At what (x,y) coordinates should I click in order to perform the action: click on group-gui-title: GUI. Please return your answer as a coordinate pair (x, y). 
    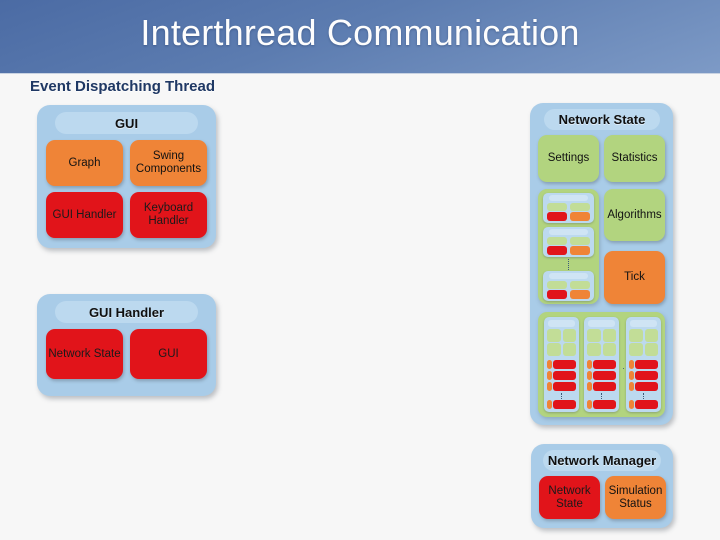
    Looking at the image, I should click on (126, 123).